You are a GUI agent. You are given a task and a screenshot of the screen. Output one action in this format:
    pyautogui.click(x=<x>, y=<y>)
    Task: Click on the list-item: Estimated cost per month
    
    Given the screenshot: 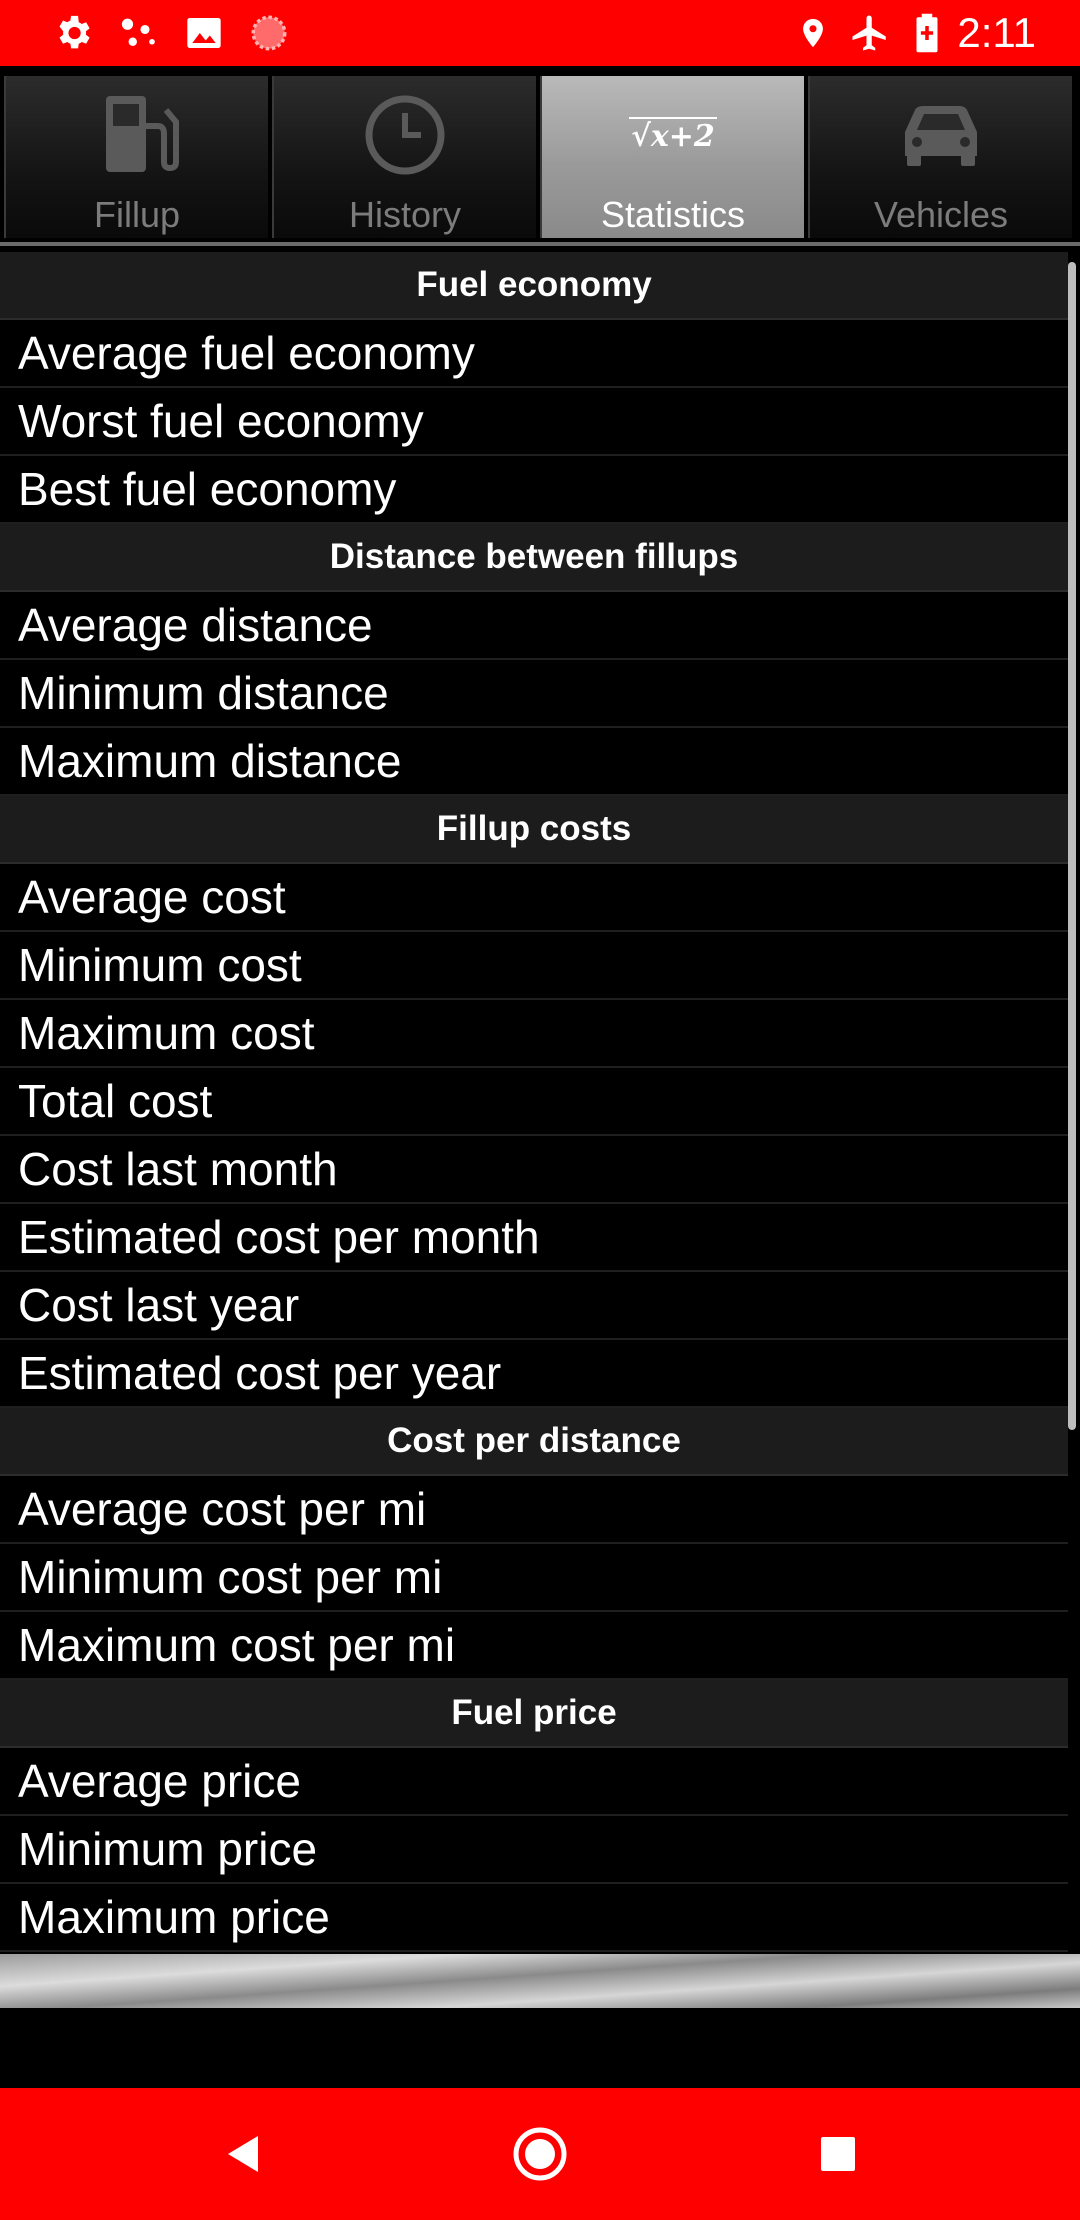 What is the action you would take?
    pyautogui.click(x=534, y=1238)
    